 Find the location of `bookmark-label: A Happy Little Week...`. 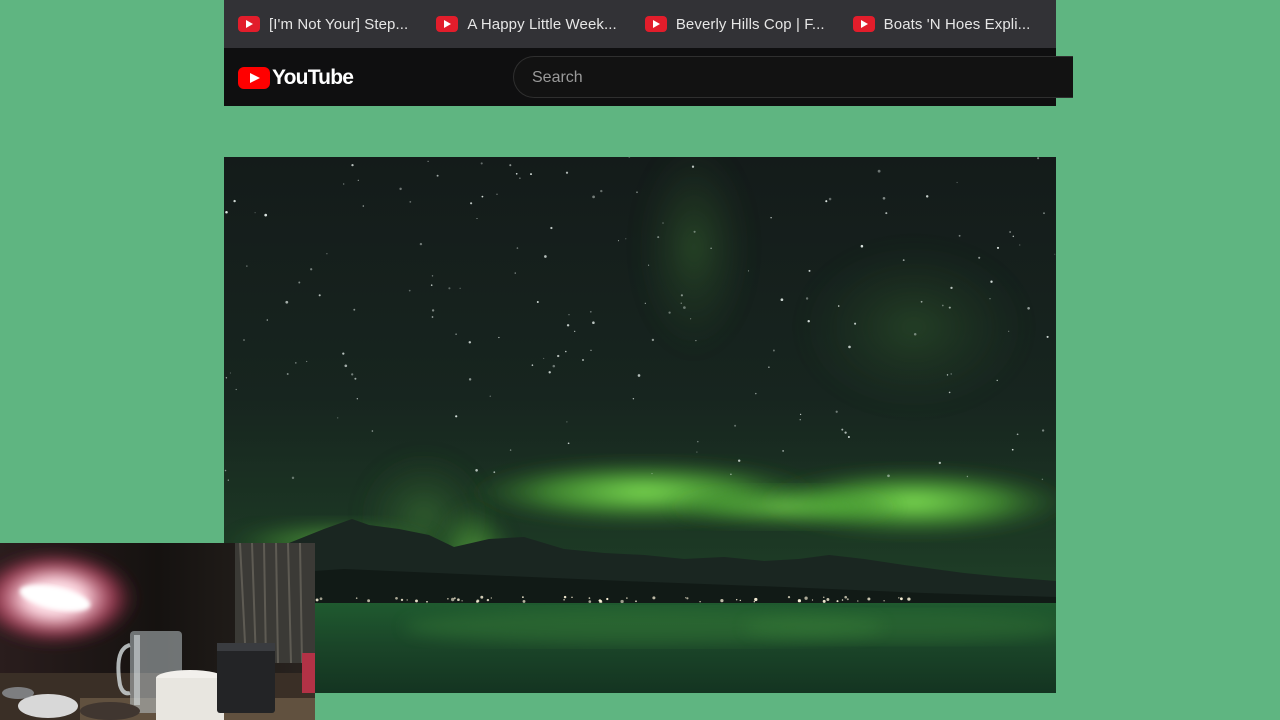

bookmark-label: A Happy Little Week... is located at coordinates (542, 24).